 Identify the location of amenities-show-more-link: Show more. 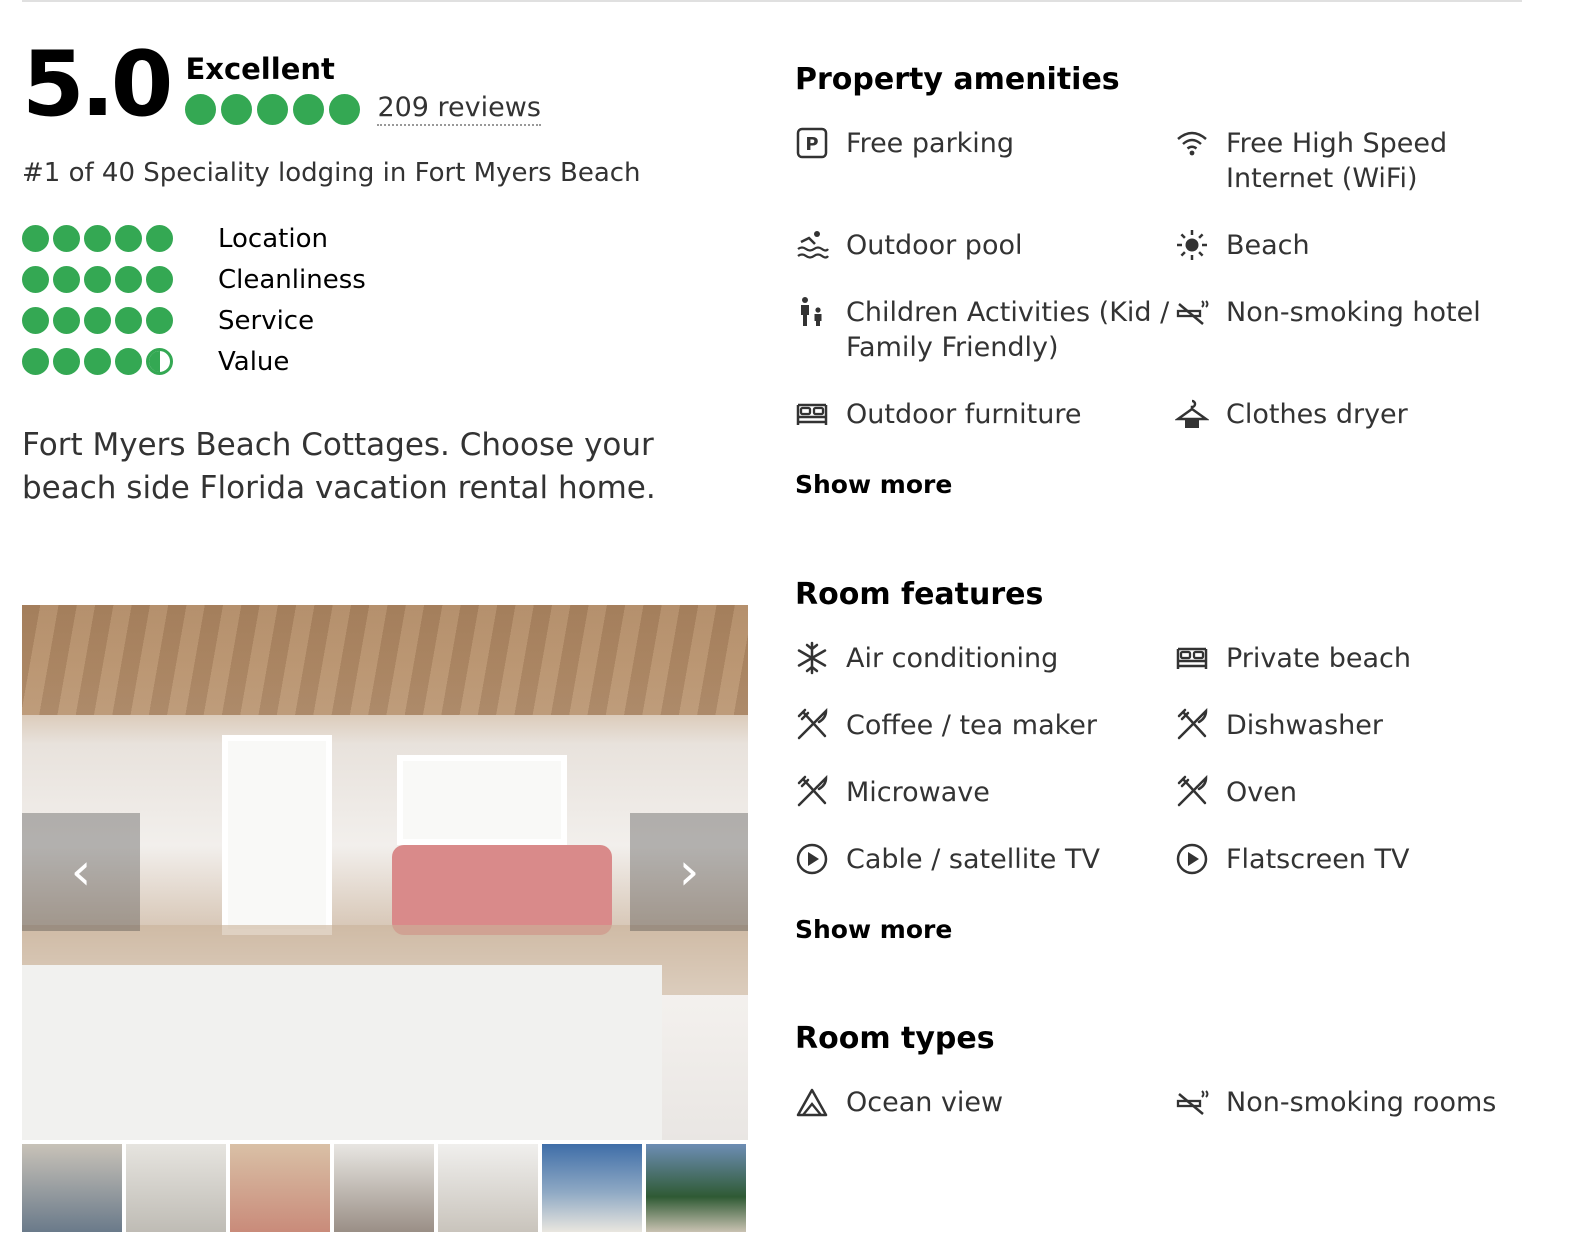
(873, 484).